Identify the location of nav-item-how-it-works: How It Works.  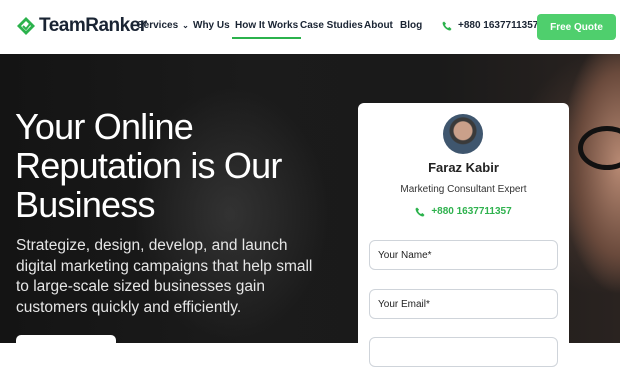
(266, 29).